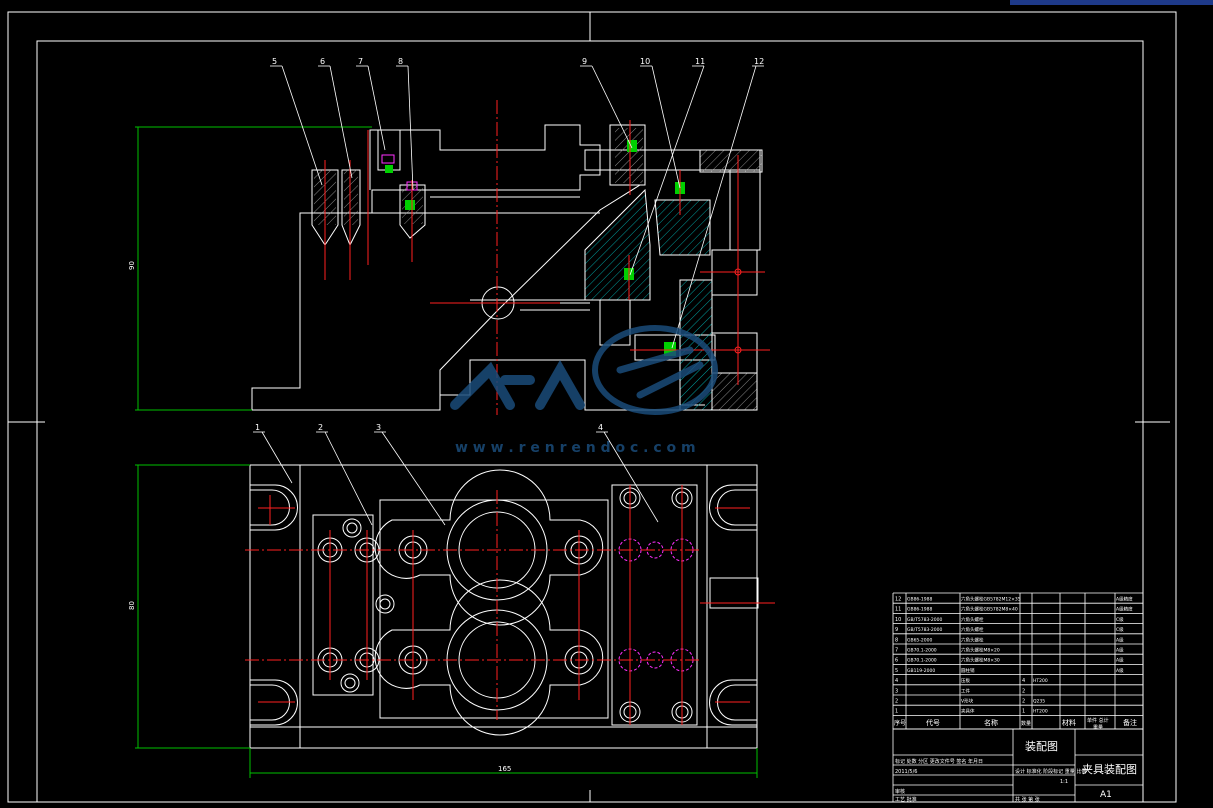 Image resolution: width=1213 pixels, height=808 pixels. What do you see at coordinates (1027, 799) in the screenshot?
I see `tb-stage: 共 张 第 张` at bounding box center [1027, 799].